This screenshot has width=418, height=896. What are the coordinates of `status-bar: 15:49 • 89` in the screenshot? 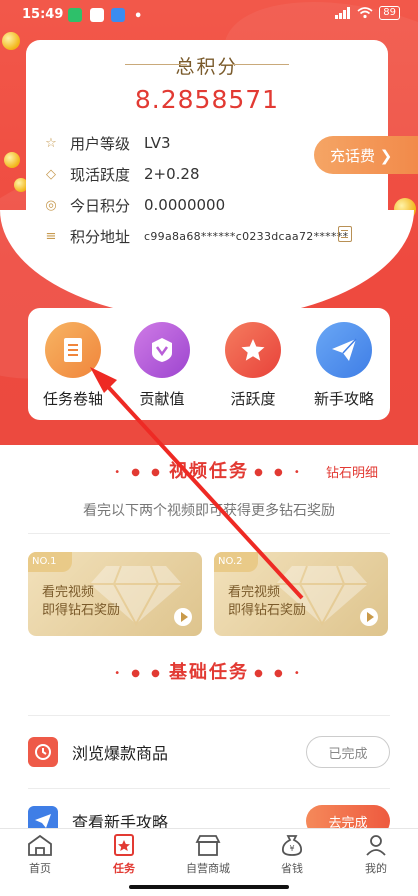 It's located at (209, 16).